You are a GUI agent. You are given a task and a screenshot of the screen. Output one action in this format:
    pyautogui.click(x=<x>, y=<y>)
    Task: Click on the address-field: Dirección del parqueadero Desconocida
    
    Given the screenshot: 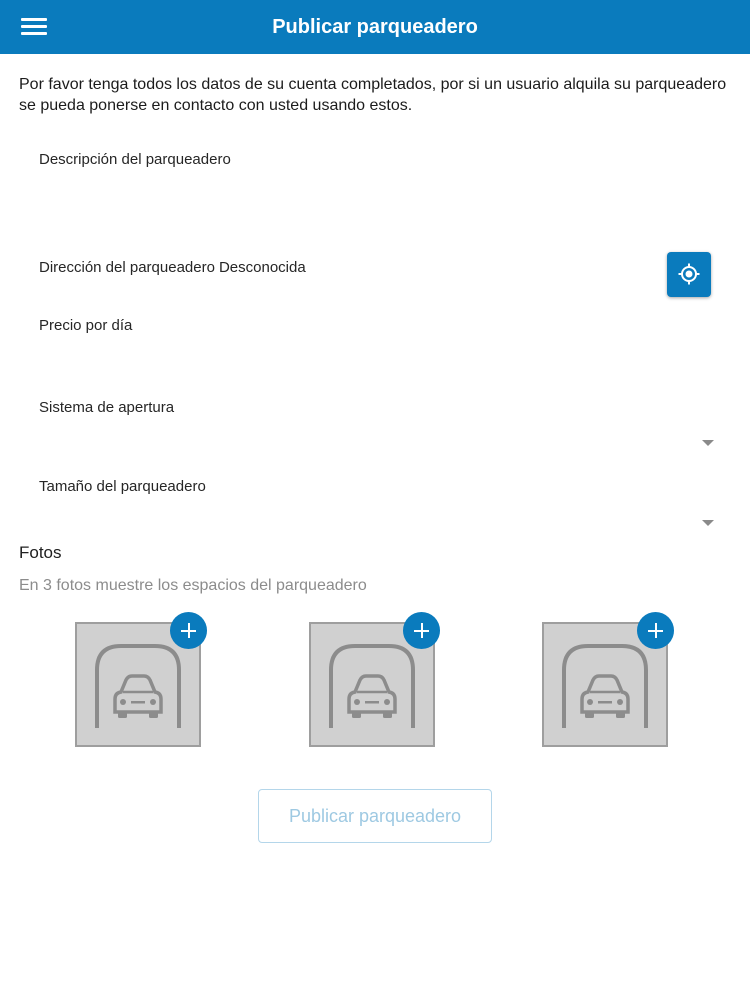 What is the action you would take?
    pyautogui.click(x=172, y=267)
    